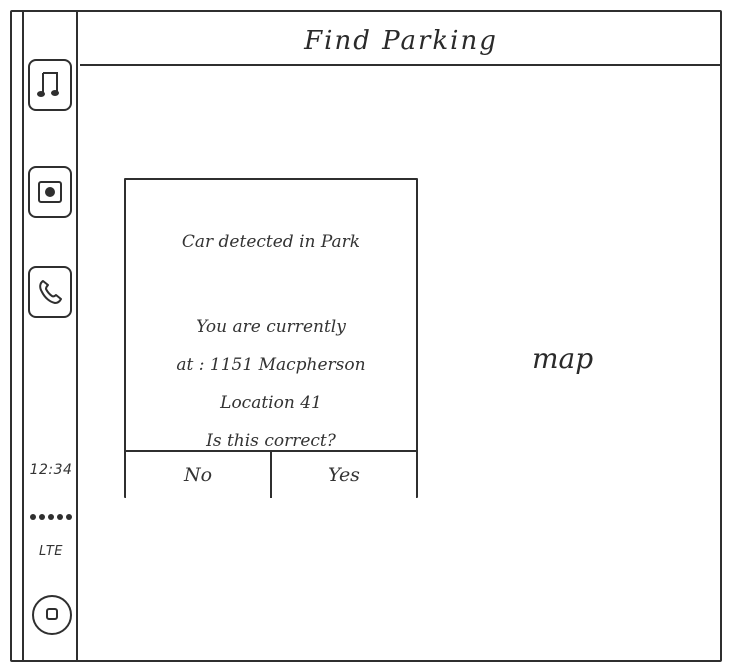  I want to click on header: Find Parking, so click(401, 39).